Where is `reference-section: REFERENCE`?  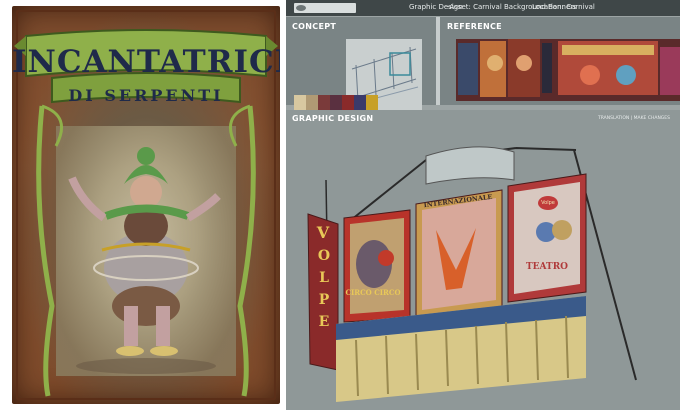 reference-section: REFERENCE is located at coordinates (560, 61).